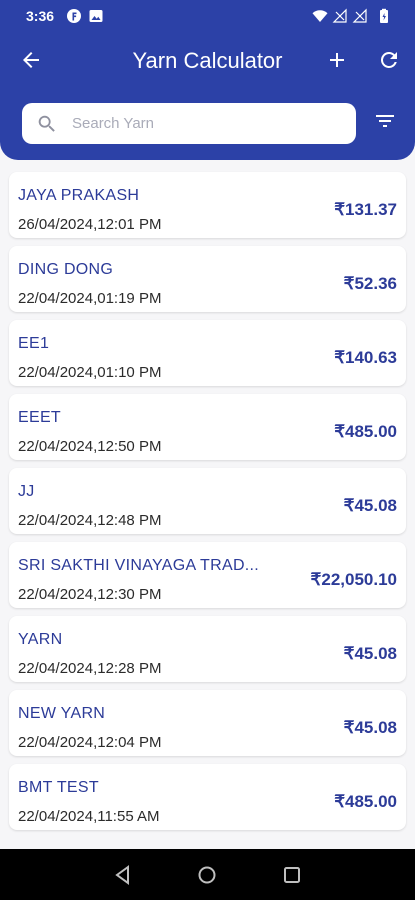 Image resolution: width=415 pixels, height=900 pixels. What do you see at coordinates (207, 123) in the screenshot?
I see `search-input` at bounding box center [207, 123].